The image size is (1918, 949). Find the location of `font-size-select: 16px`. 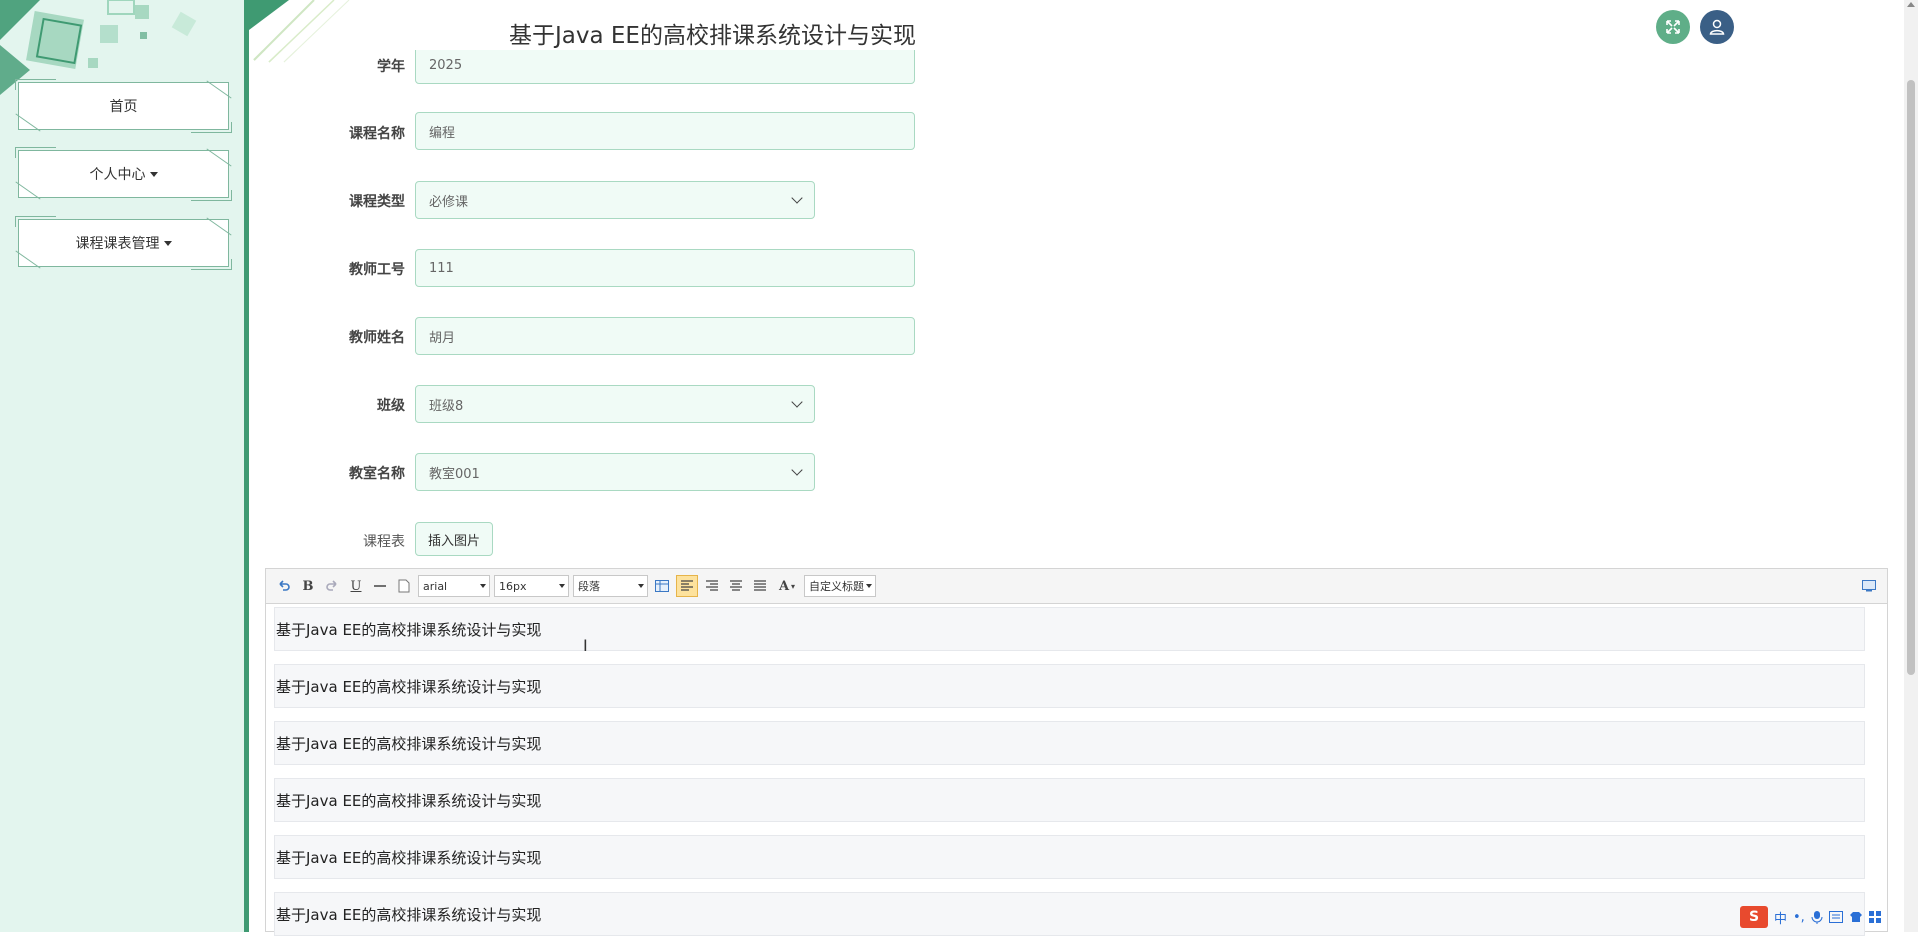

font-size-select: 16px is located at coordinates (531, 586).